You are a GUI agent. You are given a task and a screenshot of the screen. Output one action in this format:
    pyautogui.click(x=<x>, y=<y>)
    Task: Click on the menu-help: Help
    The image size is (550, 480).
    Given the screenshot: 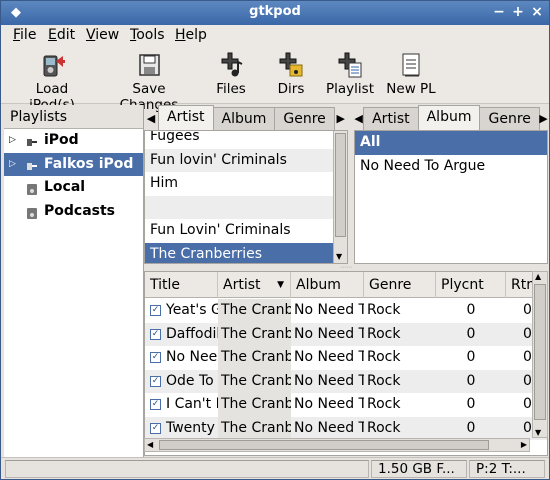 What is the action you would take?
    pyautogui.click(x=191, y=35)
    